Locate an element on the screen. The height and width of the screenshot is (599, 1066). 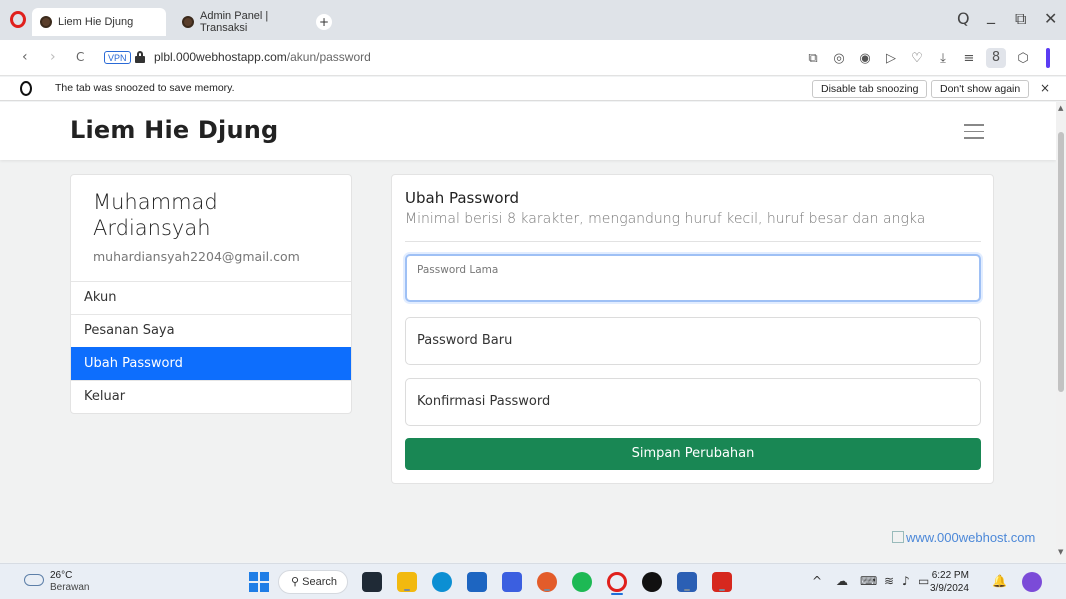
url-host: plbl.000webhostapp.com is located at coordinates (220, 57).